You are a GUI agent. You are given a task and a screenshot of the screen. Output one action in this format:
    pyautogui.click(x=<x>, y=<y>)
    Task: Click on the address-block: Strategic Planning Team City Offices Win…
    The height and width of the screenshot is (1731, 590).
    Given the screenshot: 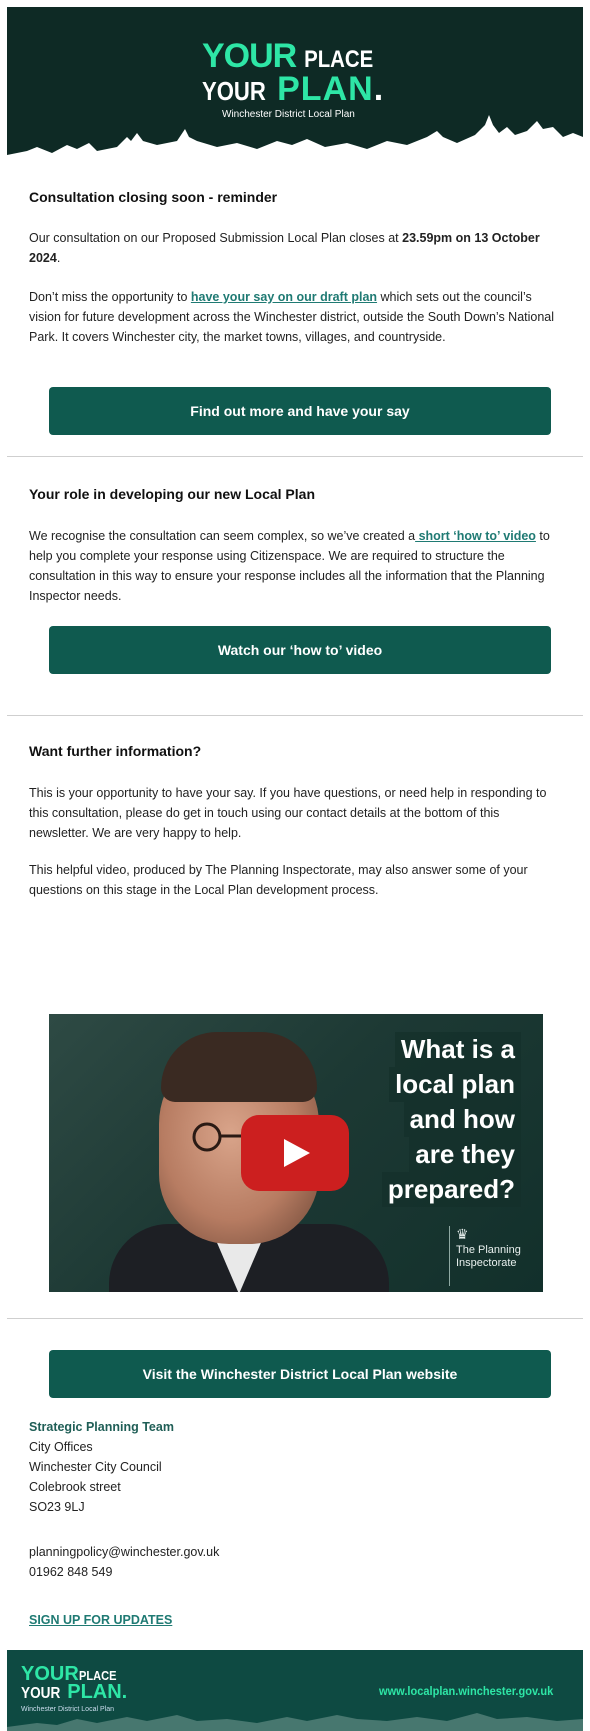 What is the action you would take?
    pyautogui.click(x=229, y=1467)
    